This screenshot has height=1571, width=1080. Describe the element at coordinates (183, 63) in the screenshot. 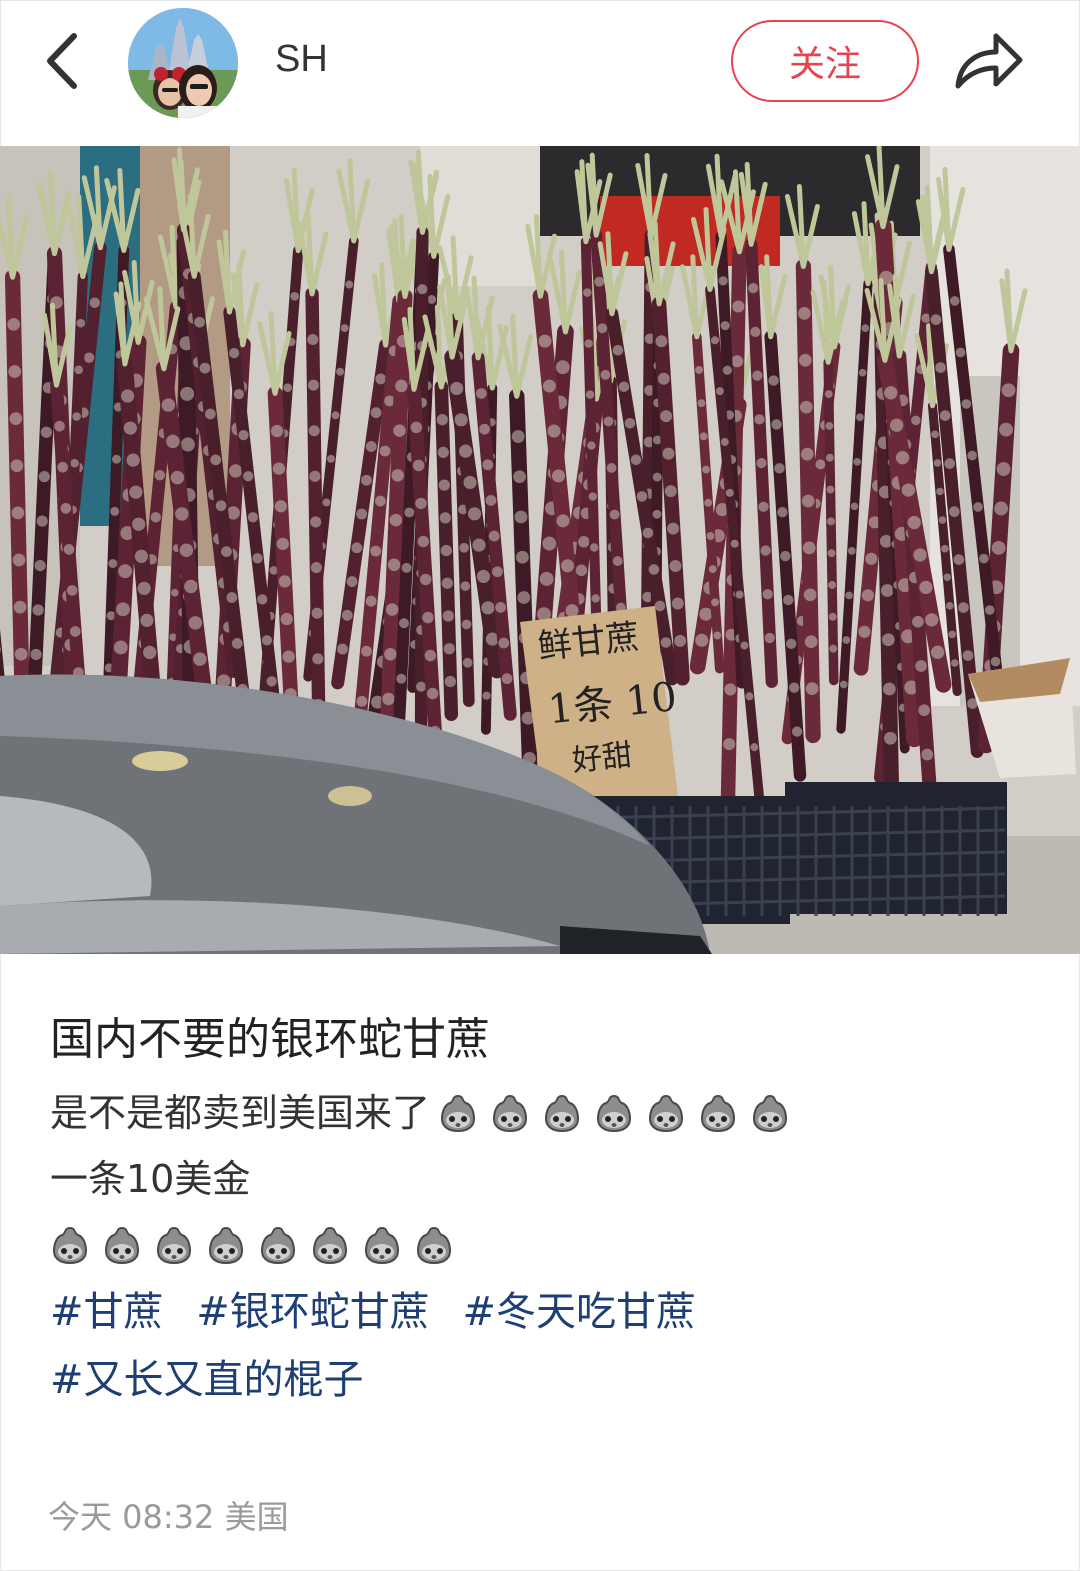

I see `avatar` at that location.